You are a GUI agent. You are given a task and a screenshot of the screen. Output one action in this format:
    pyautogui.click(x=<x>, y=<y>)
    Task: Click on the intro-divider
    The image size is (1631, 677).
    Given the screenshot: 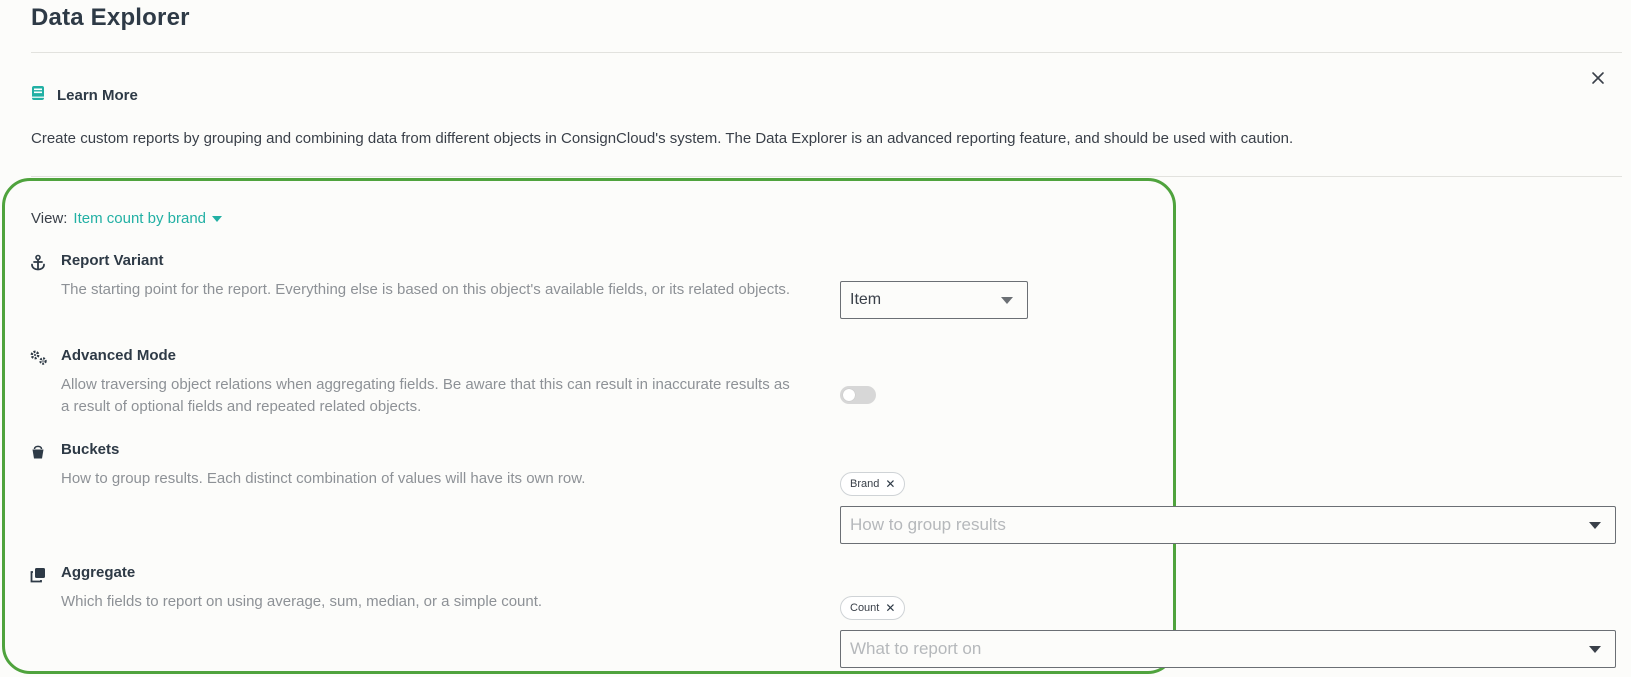 What is the action you would take?
    pyautogui.click(x=826, y=176)
    